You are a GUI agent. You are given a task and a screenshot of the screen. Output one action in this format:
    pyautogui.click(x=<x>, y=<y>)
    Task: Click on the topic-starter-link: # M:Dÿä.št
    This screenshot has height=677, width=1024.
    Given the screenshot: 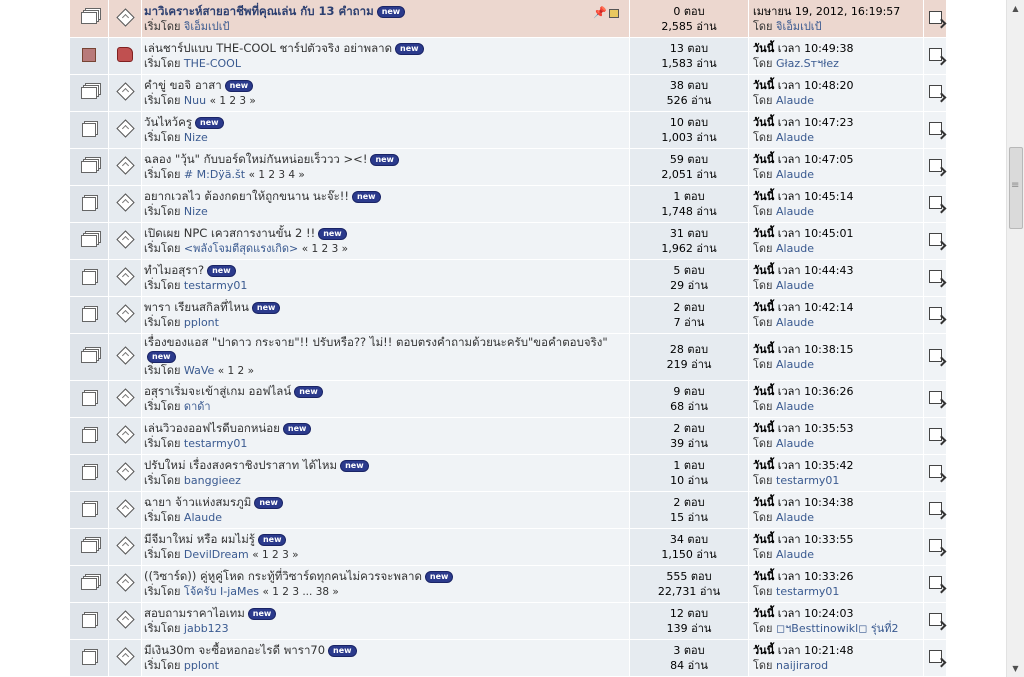 What is the action you would take?
    pyautogui.click(x=214, y=174)
    